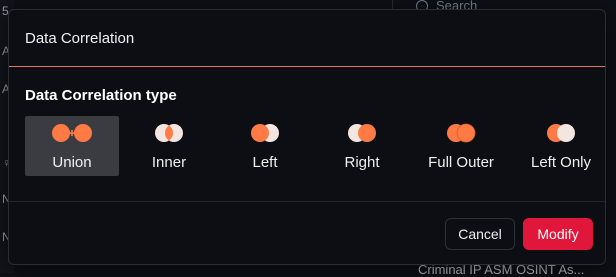  What do you see at coordinates (72, 146) in the screenshot?
I see `option-union: Union` at bounding box center [72, 146].